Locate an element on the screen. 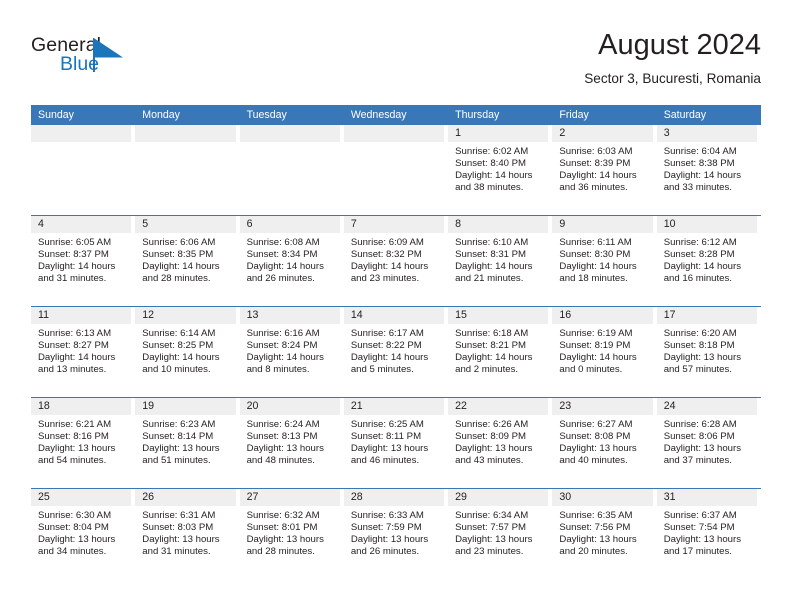 This screenshot has width=792, height=612. daylight-text-line2: and 20 minutes. is located at coordinates (593, 552).